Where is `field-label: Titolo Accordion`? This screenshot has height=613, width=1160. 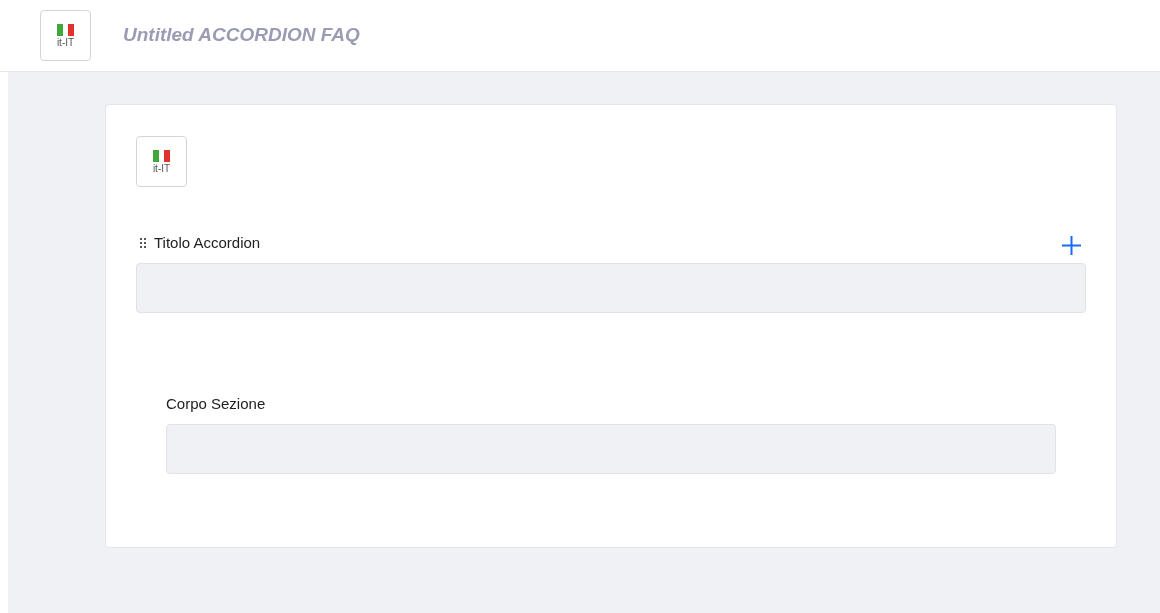
field-label: Titolo Accordion is located at coordinates (207, 243).